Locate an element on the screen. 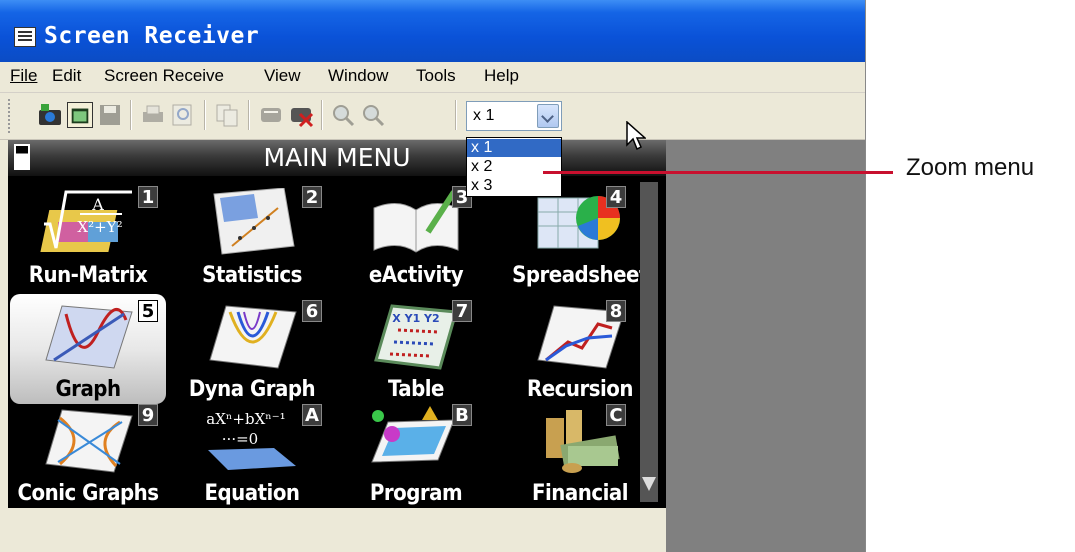 Image resolution: width=1075 pixels, height=552 pixels. callout-line is located at coordinates (718, 172).